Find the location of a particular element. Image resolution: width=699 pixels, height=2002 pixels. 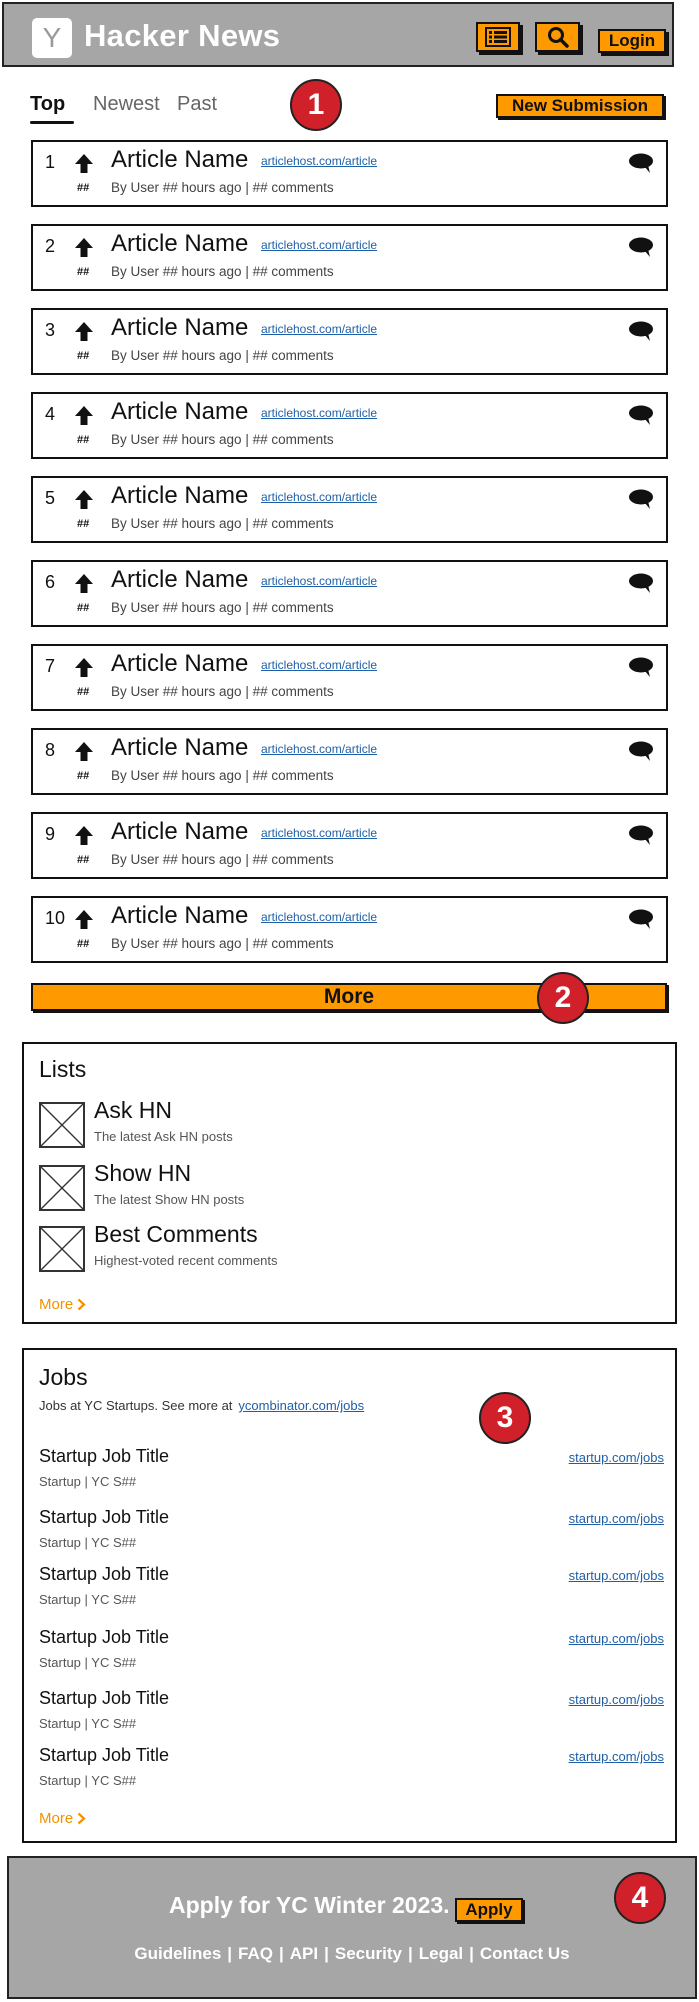

article-rank: 7 is located at coordinates (50, 666).